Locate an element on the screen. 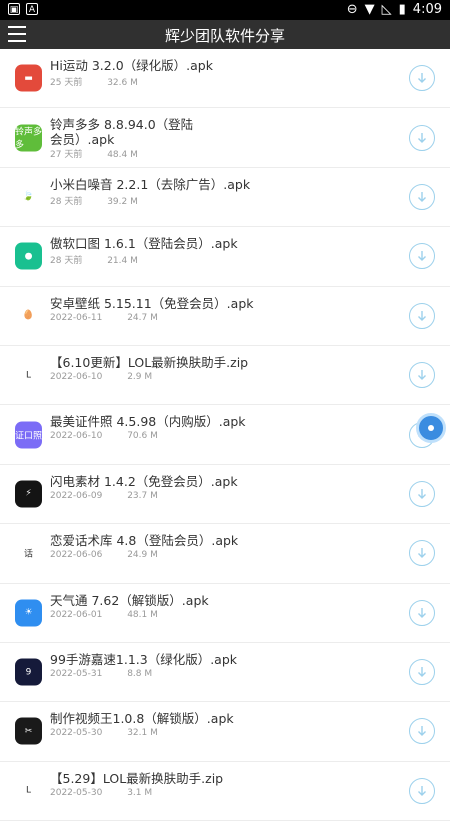  file-date: 2022-06-10 is located at coordinates (76, 376).